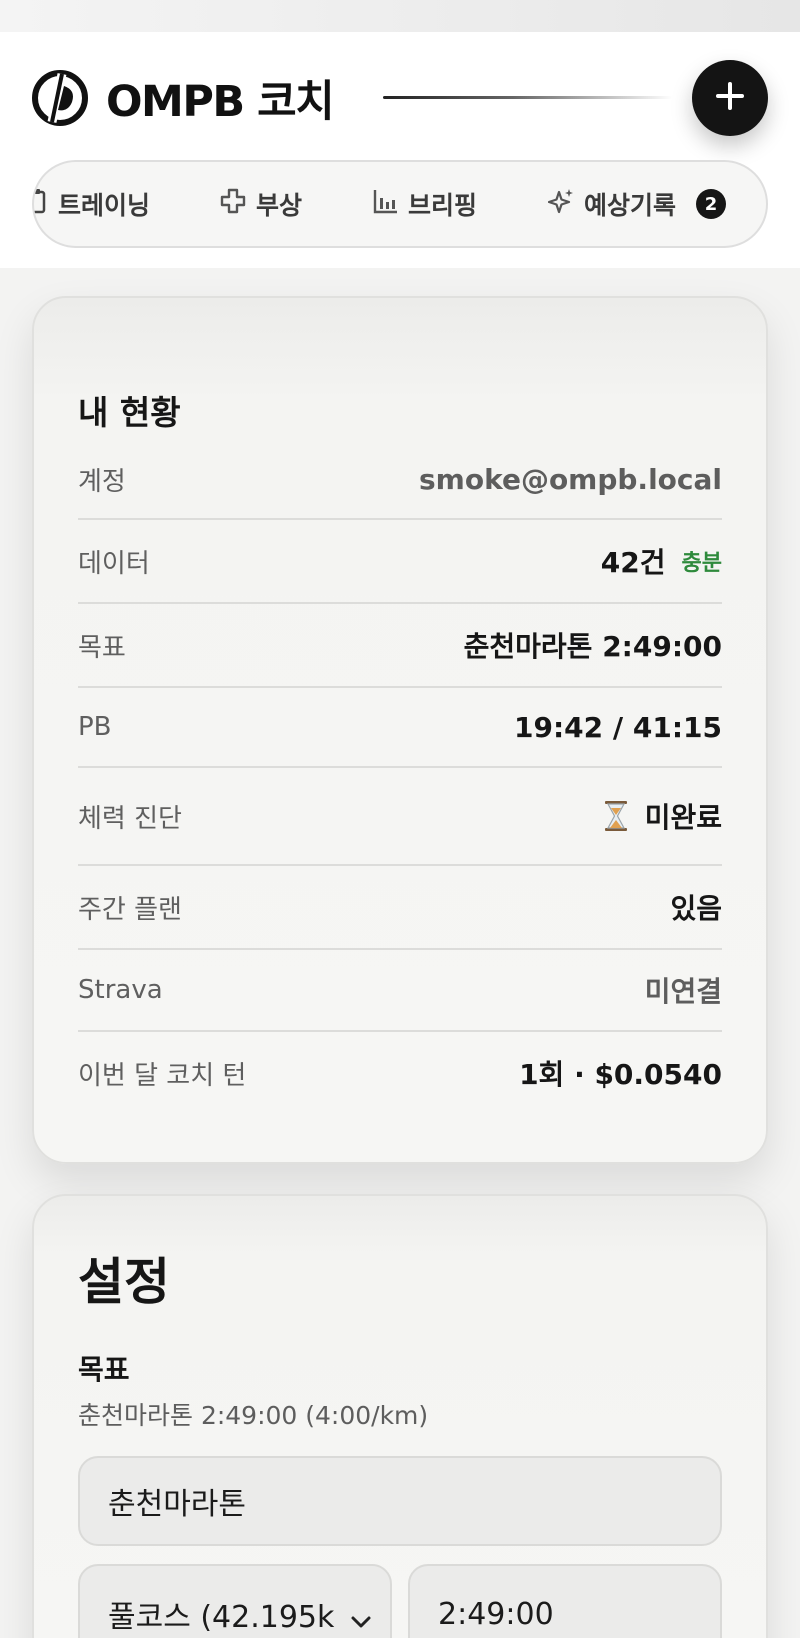 This screenshot has width=800, height=1638. I want to click on plus-icon, so click(730, 98).